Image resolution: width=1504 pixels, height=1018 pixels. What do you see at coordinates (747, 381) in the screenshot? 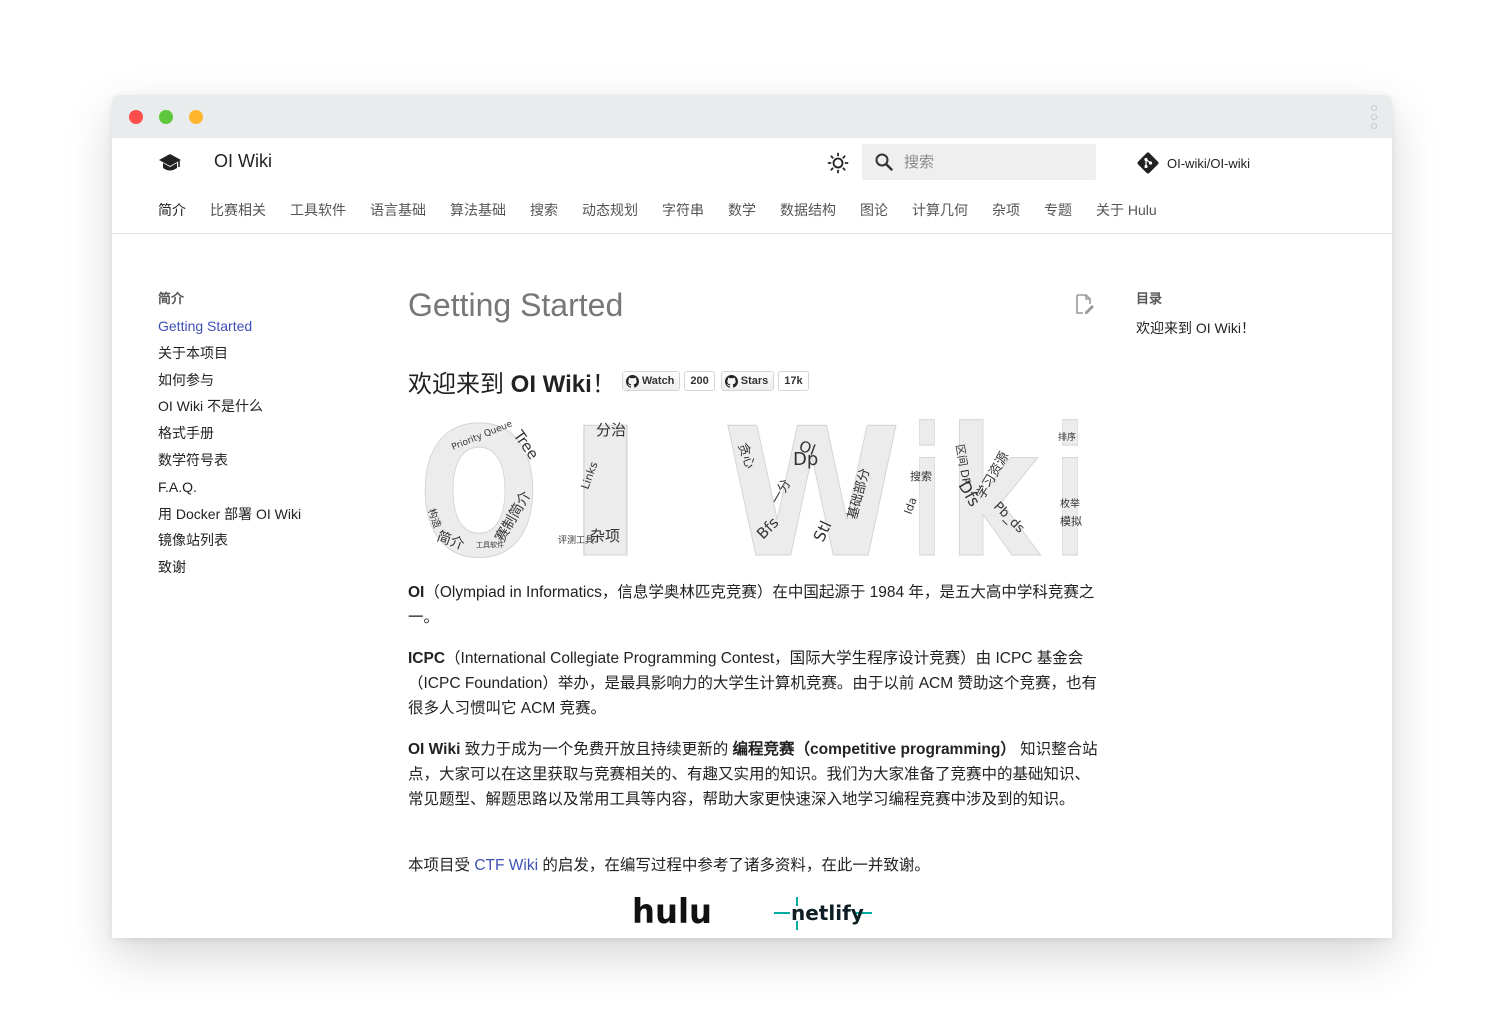
I see `stars-badge: Stars` at bounding box center [747, 381].